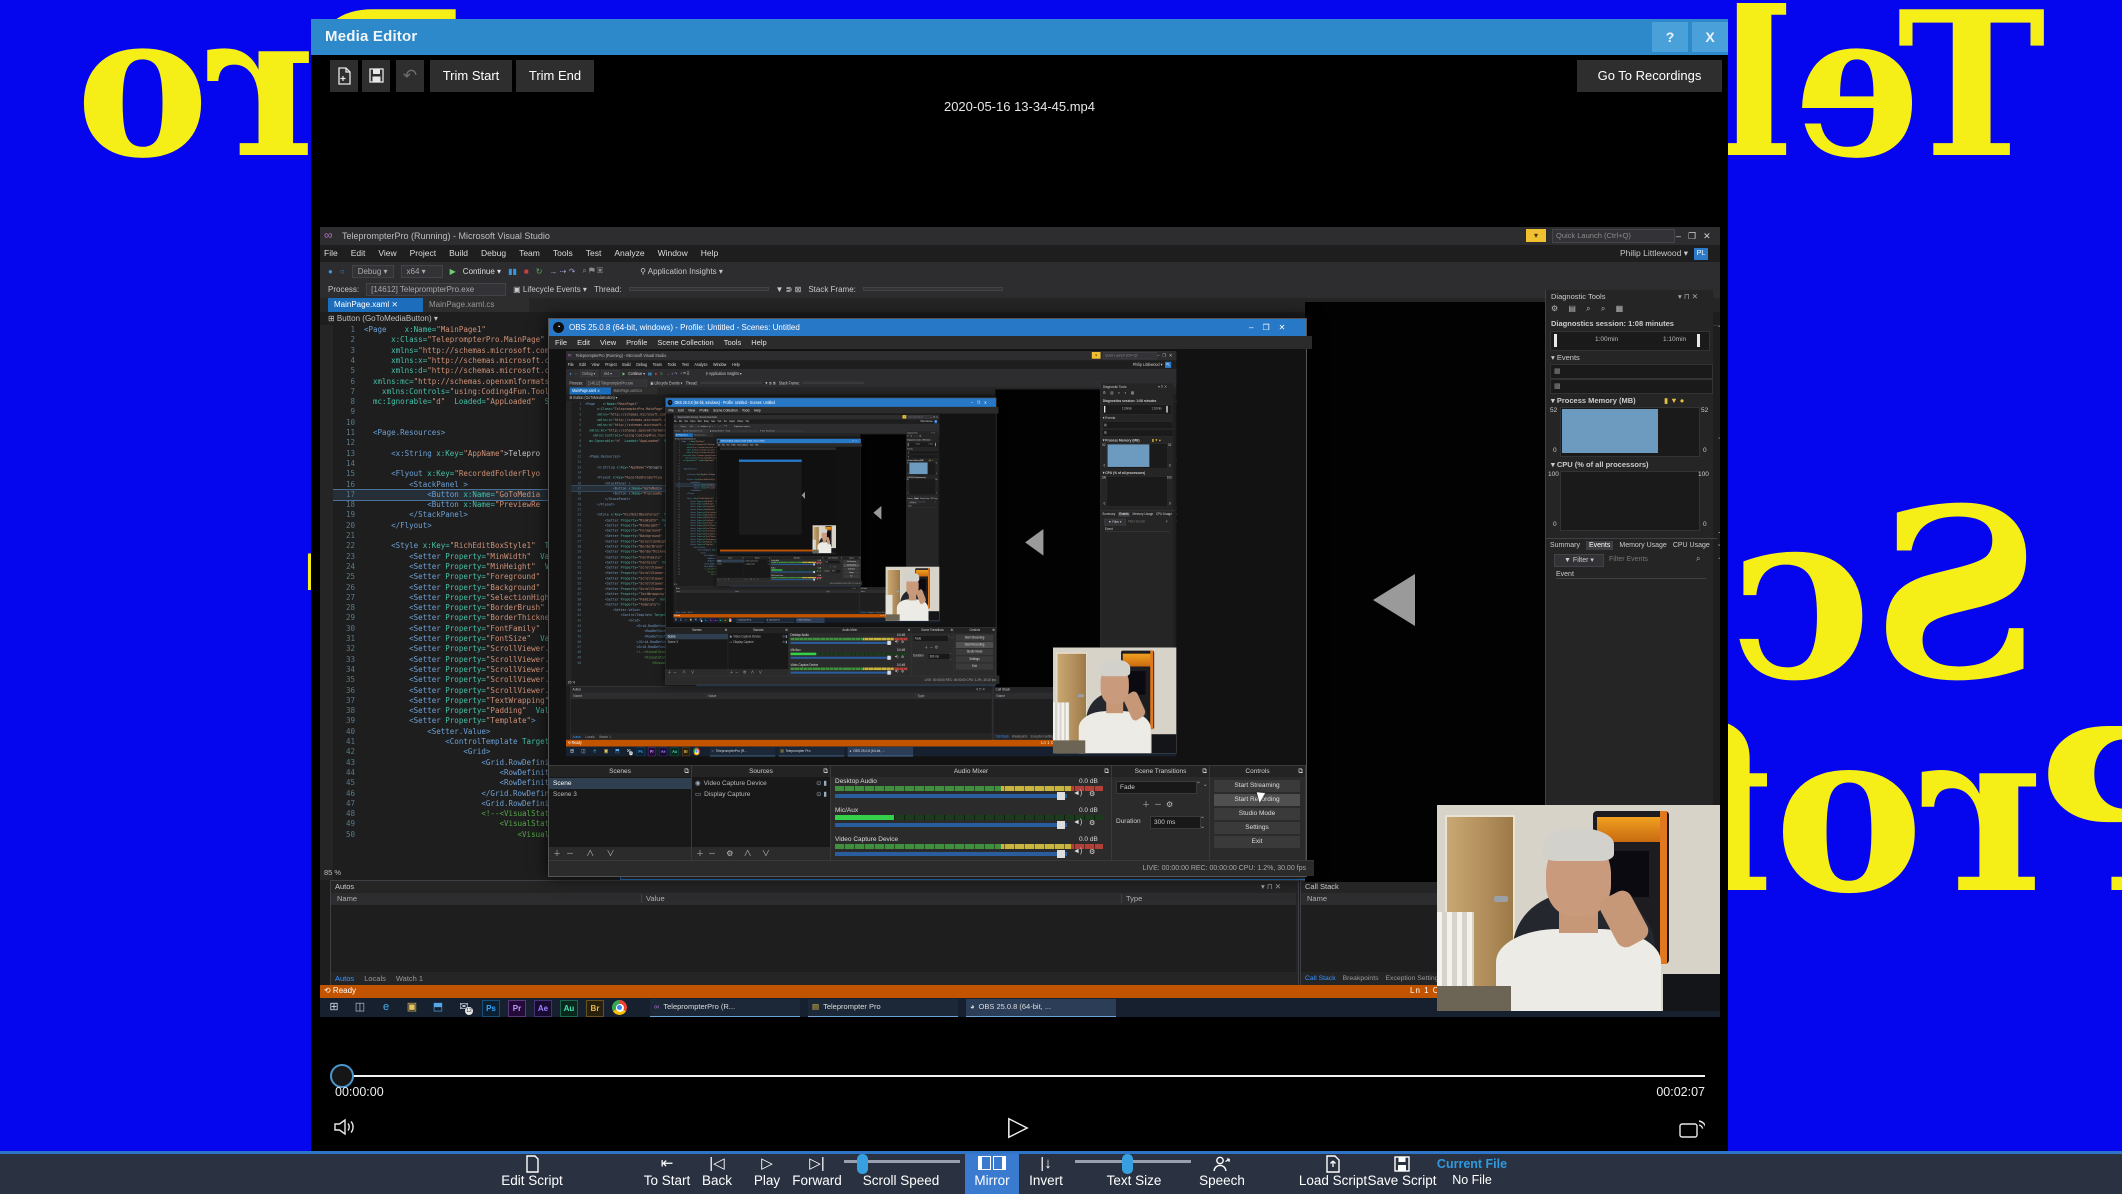 This screenshot has width=2122, height=1194. Describe the element at coordinates (732, 421) in the screenshot. I see `menu-analyze: Analyze` at that location.